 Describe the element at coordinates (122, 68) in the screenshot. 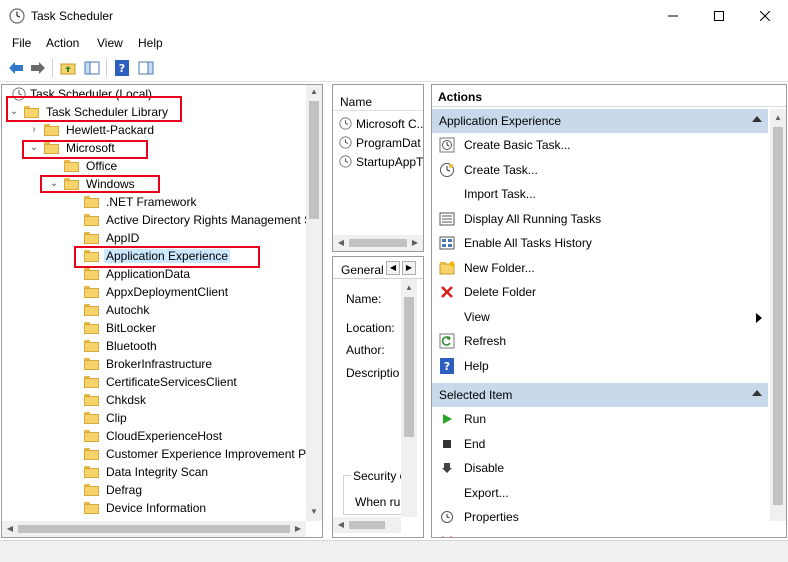

I see `help-toolbar-button: ?` at that location.